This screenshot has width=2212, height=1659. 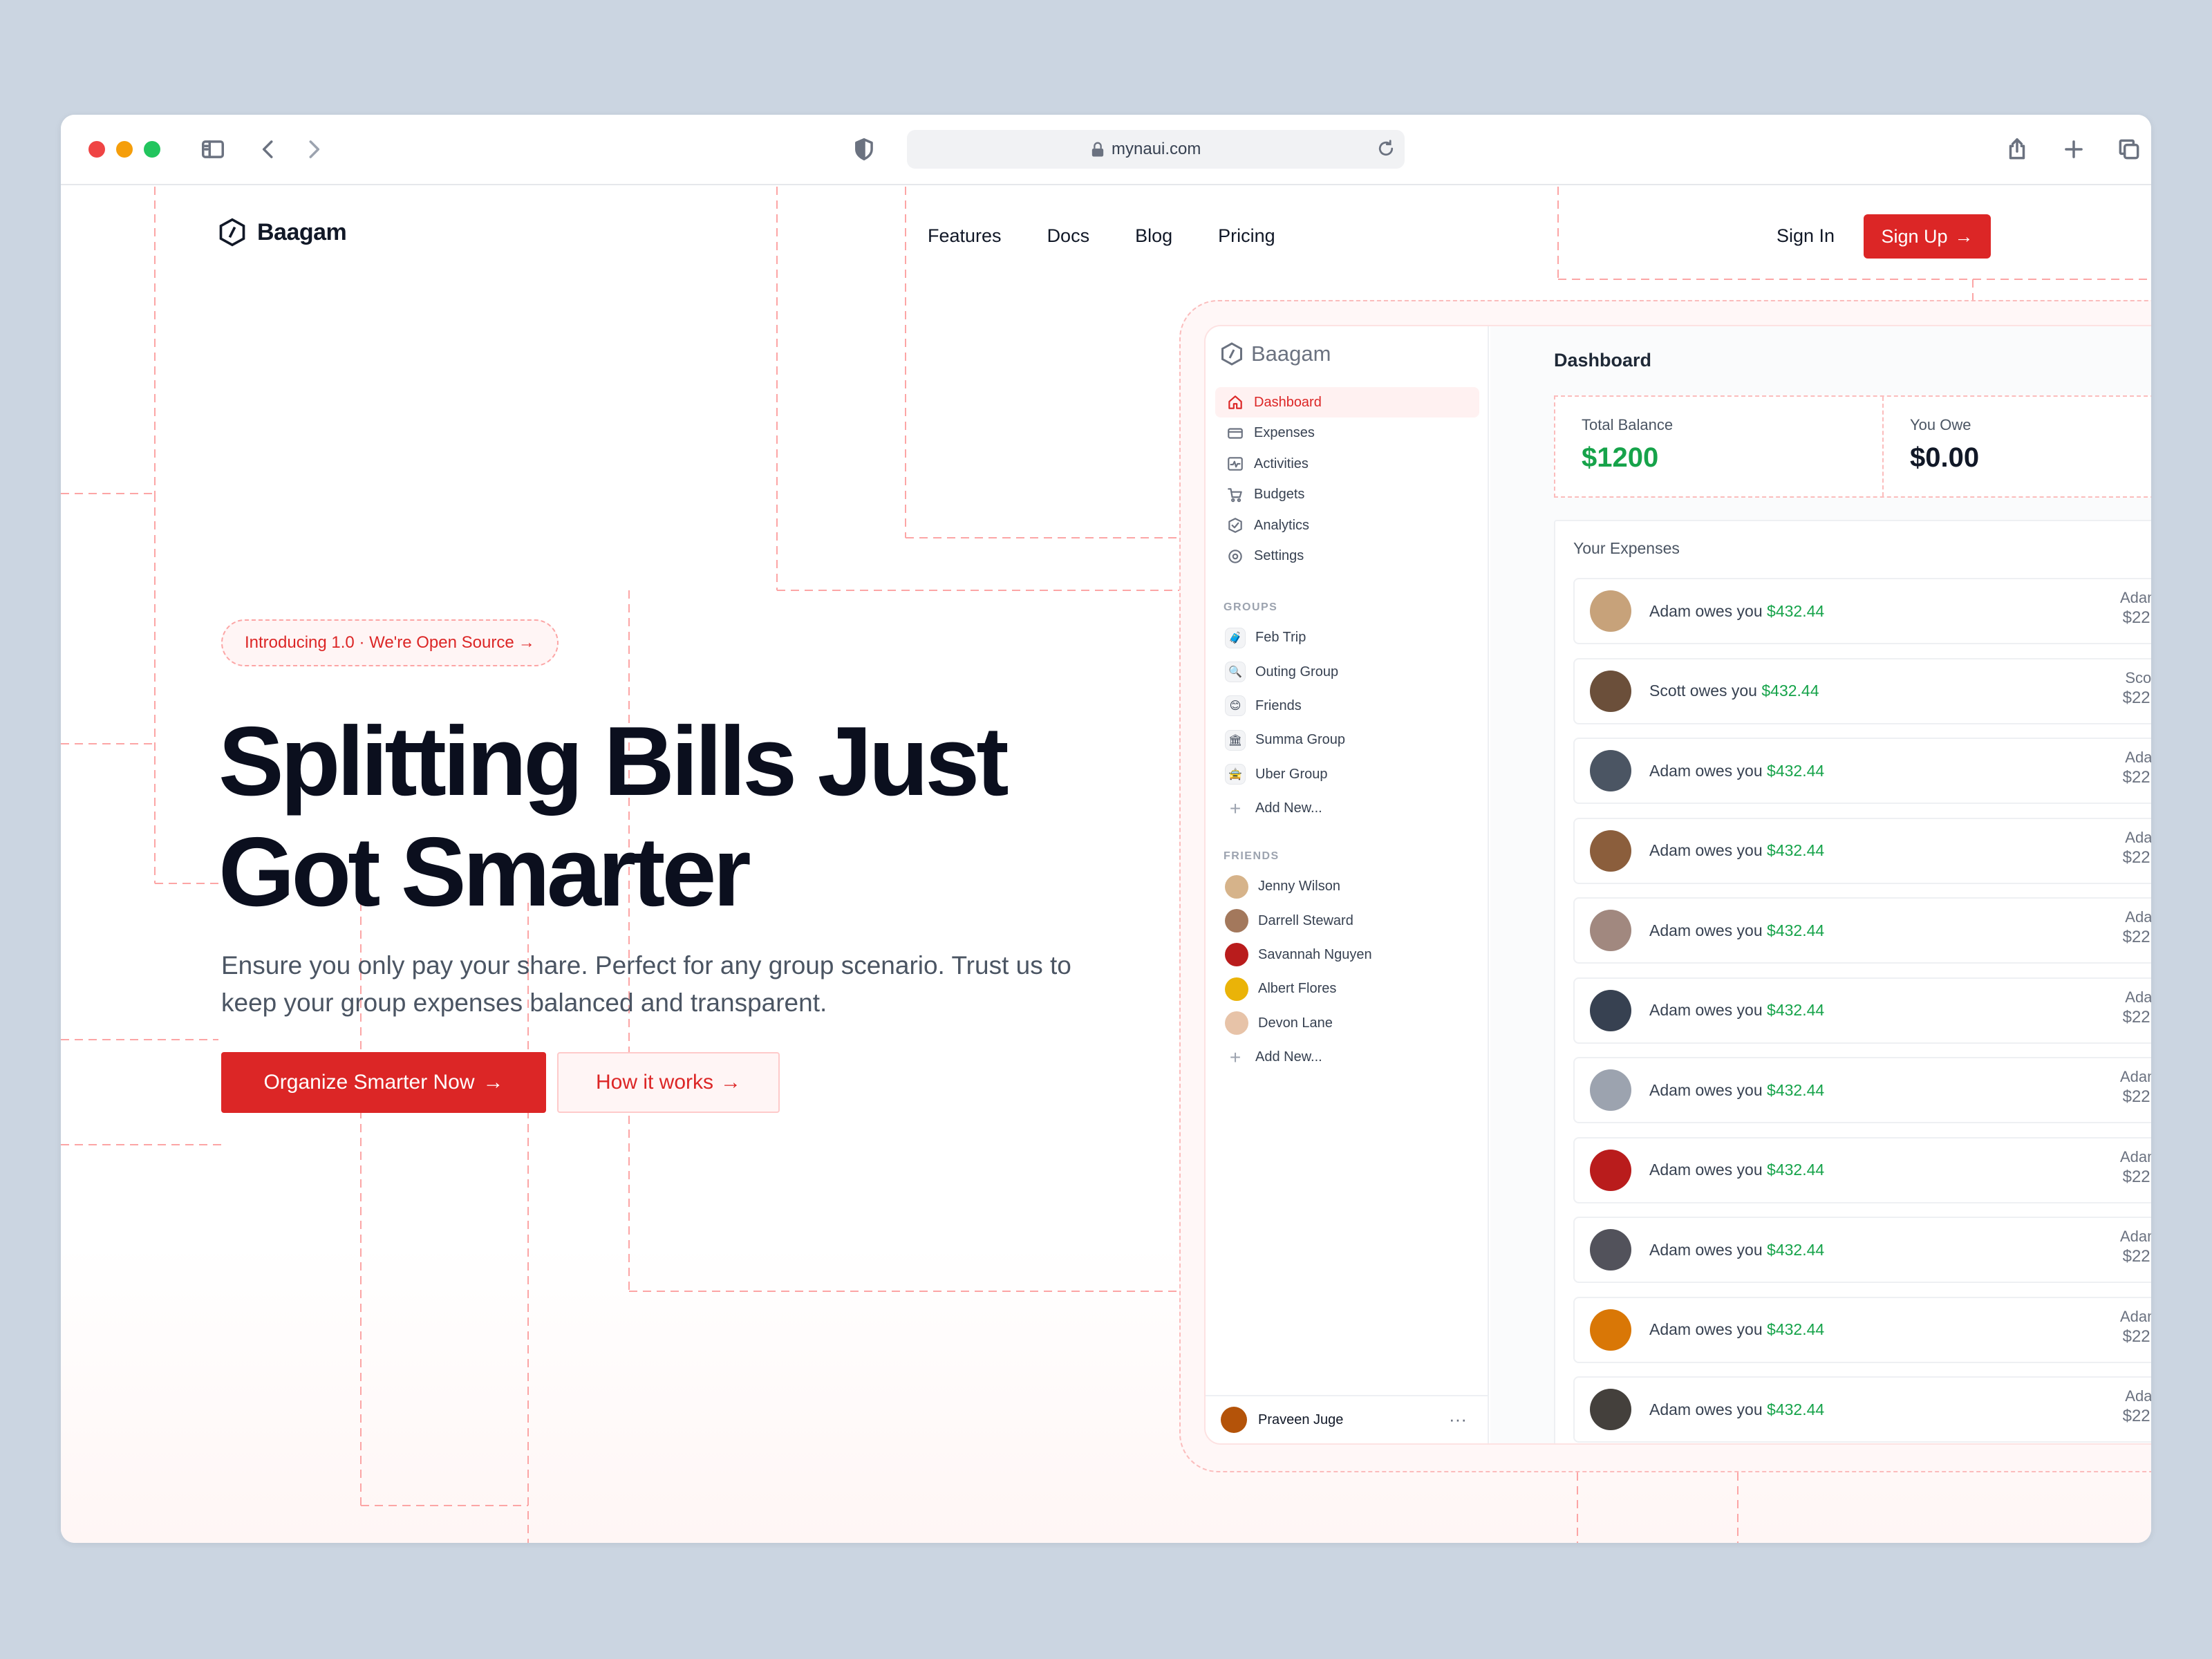 I want to click on app-brand-name: Baagam, so click(x=1291, y=354).